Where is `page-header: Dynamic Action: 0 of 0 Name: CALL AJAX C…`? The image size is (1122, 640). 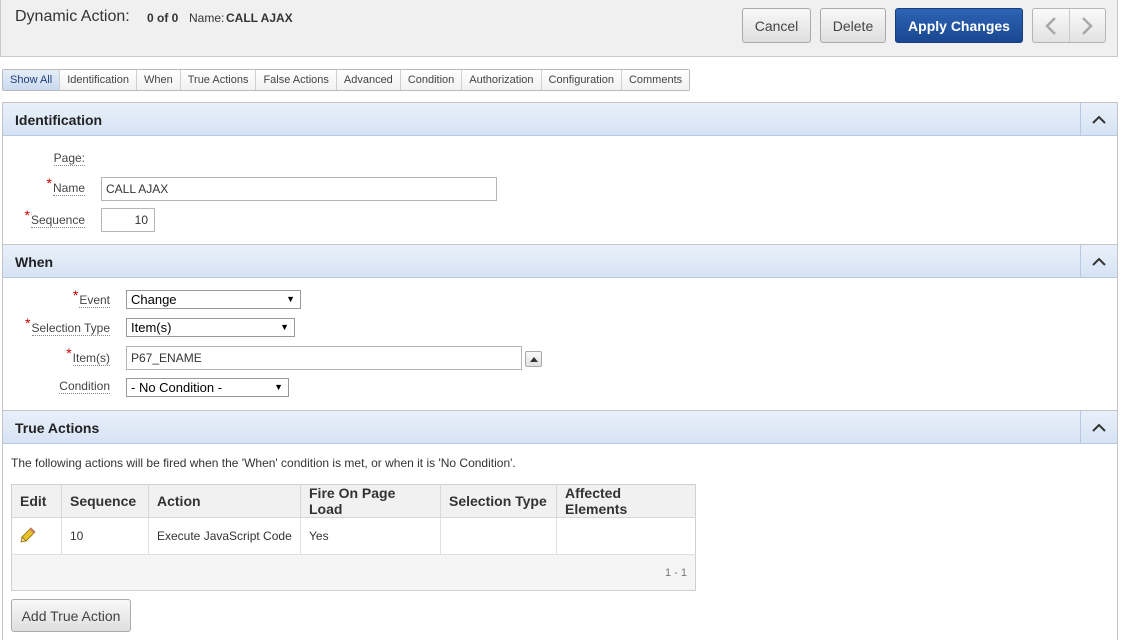
page-header: Dynamic Action: 0 of 0 Name: CALL AJAX C… is located at coordinates (559, 28).